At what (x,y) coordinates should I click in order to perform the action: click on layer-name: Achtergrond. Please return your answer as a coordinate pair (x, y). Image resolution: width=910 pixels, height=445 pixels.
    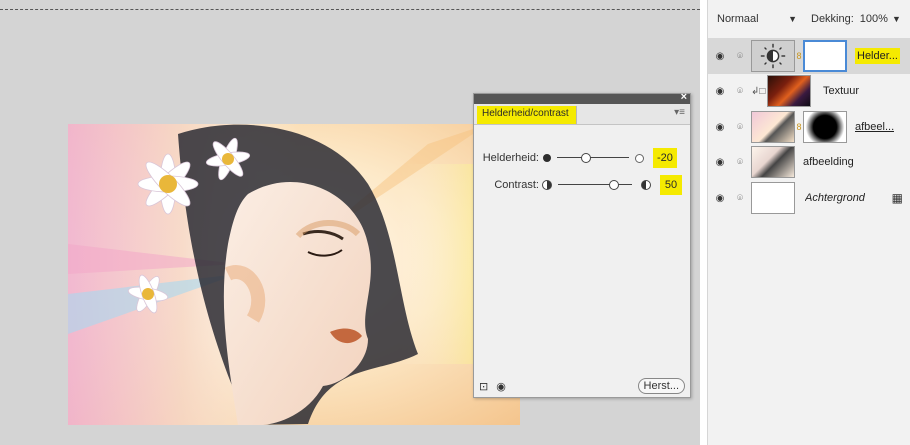
    Looking at the image, I should click on (835, 198).